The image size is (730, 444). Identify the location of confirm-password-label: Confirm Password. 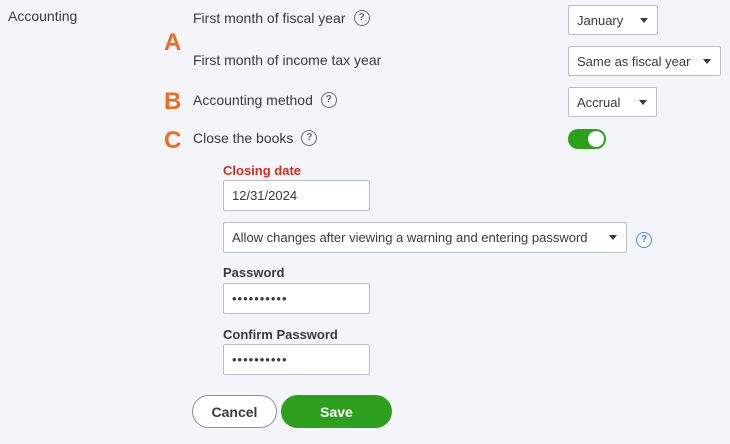
(280, 334).